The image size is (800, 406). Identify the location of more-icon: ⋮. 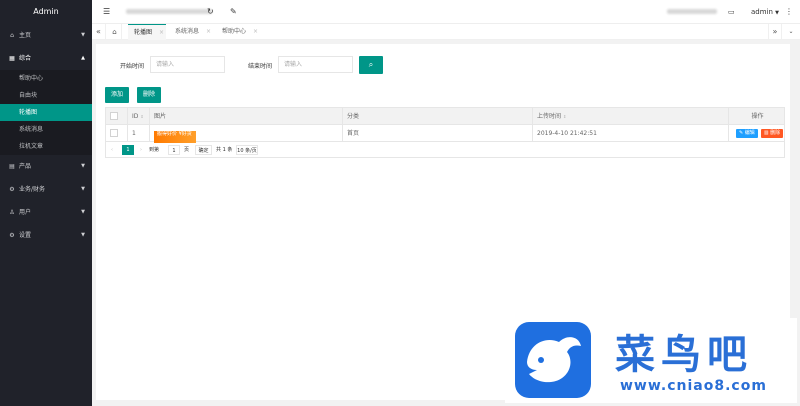
(789, 12).